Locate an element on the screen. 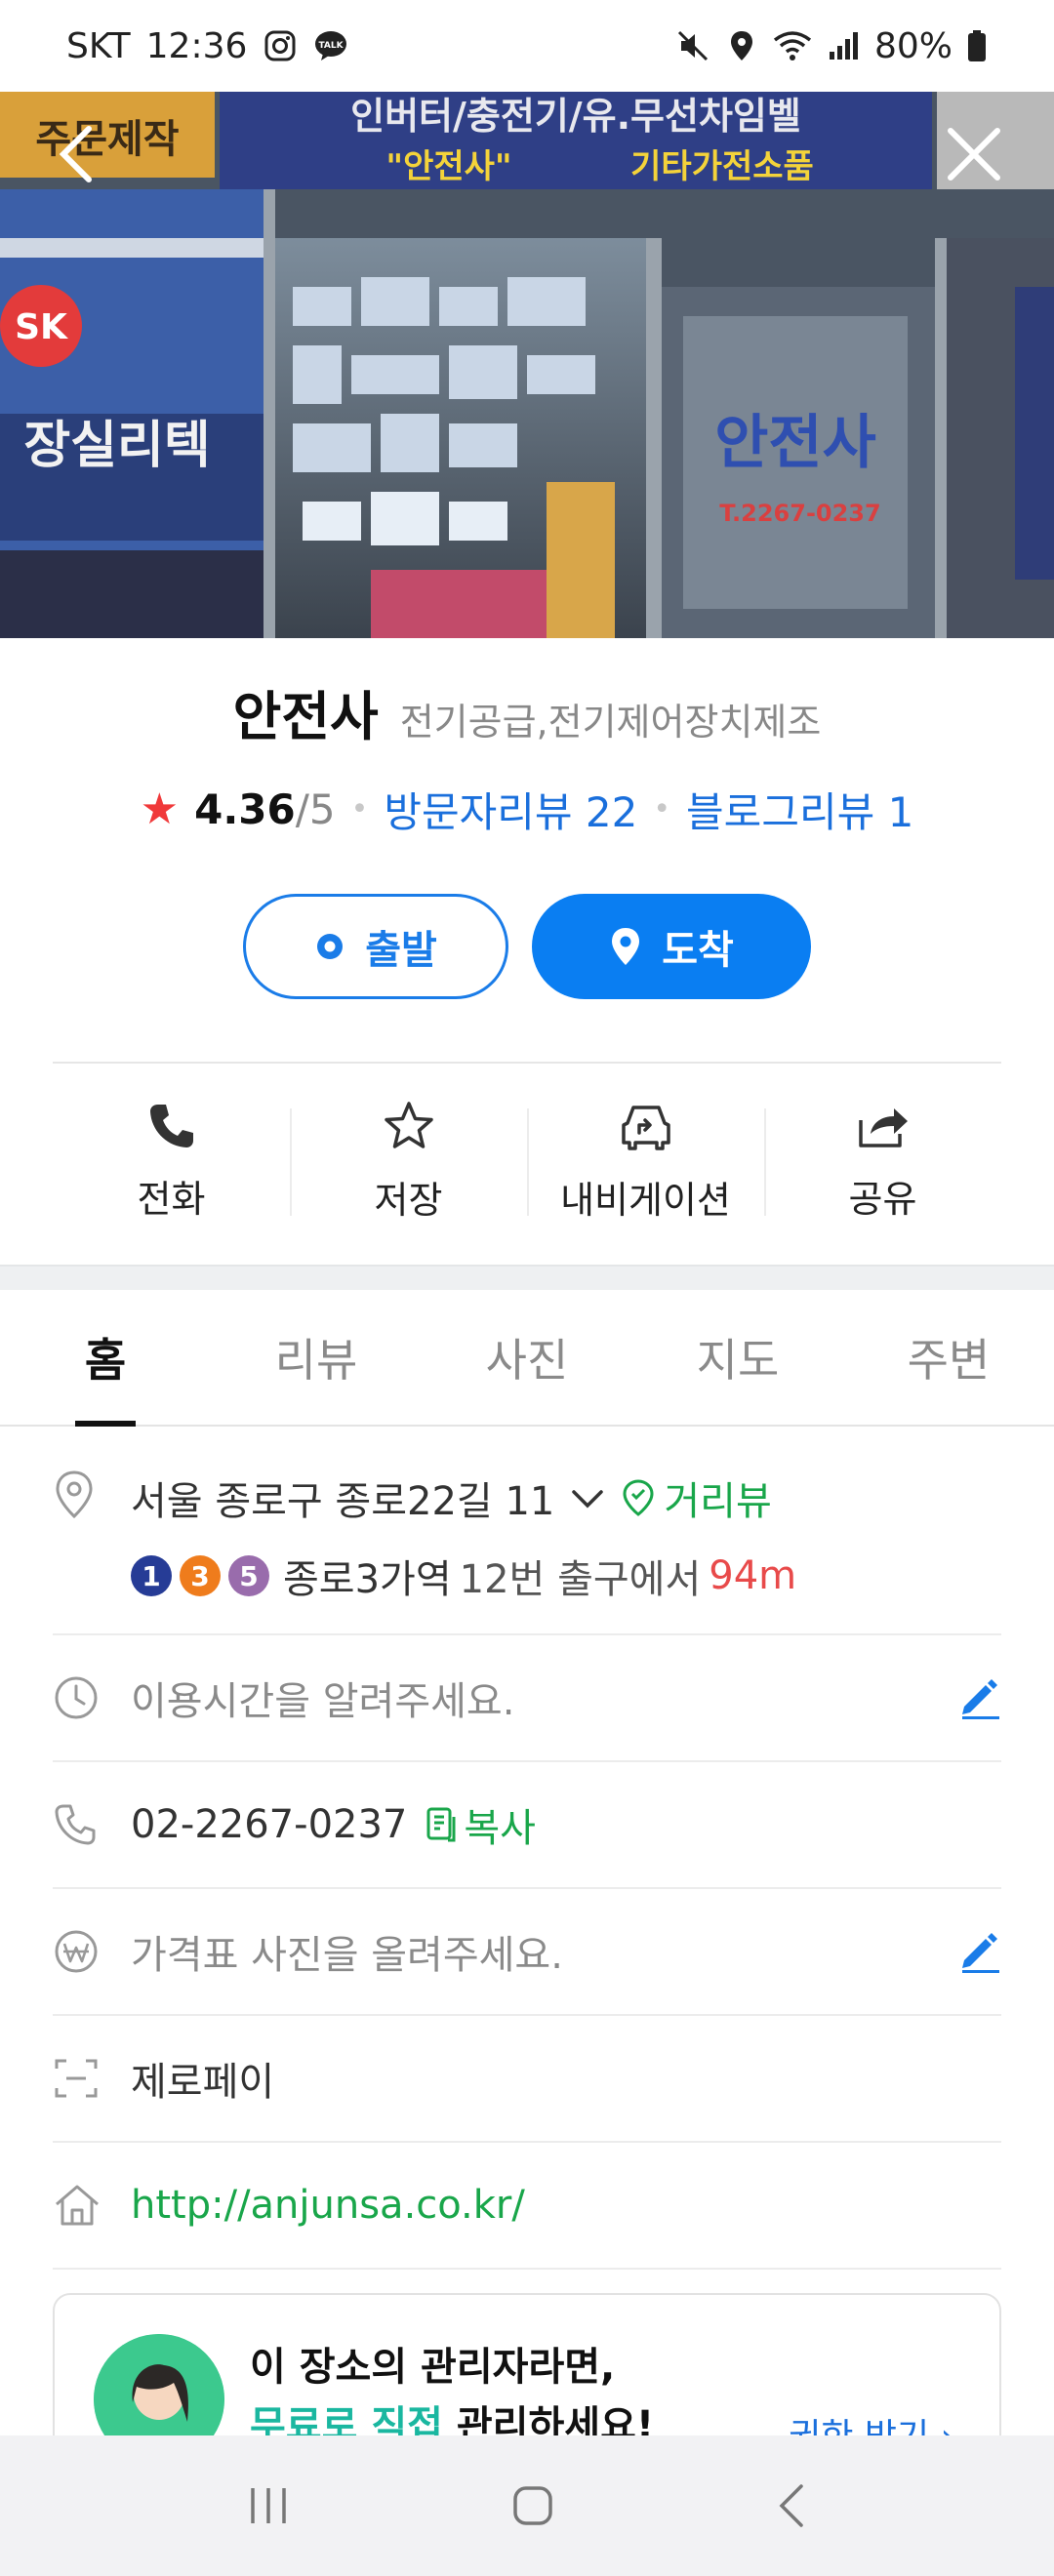 This screenshot has height=2576, width=1054. home-icon is located at coordinates (77, 2205).